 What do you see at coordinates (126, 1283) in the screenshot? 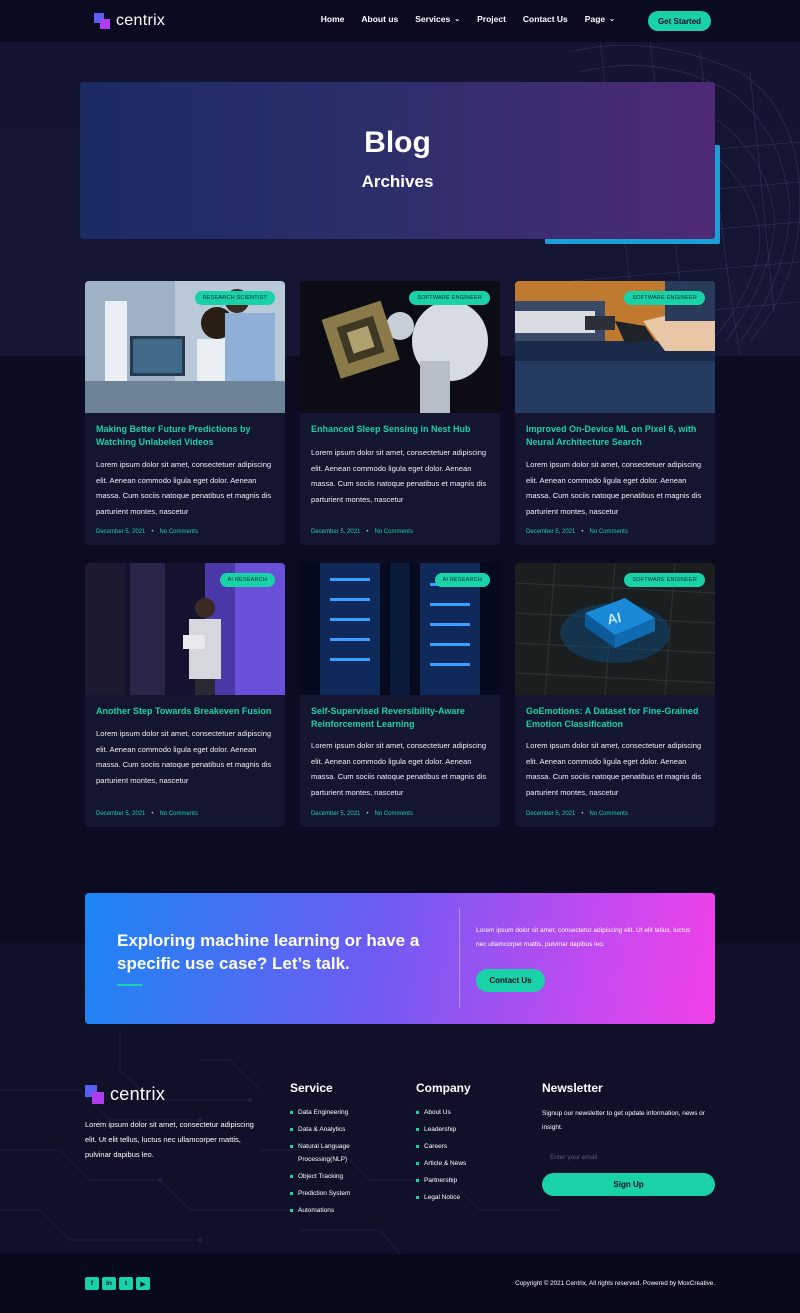
I see `twitter-icon: t` at bounding box center [126, 1283].